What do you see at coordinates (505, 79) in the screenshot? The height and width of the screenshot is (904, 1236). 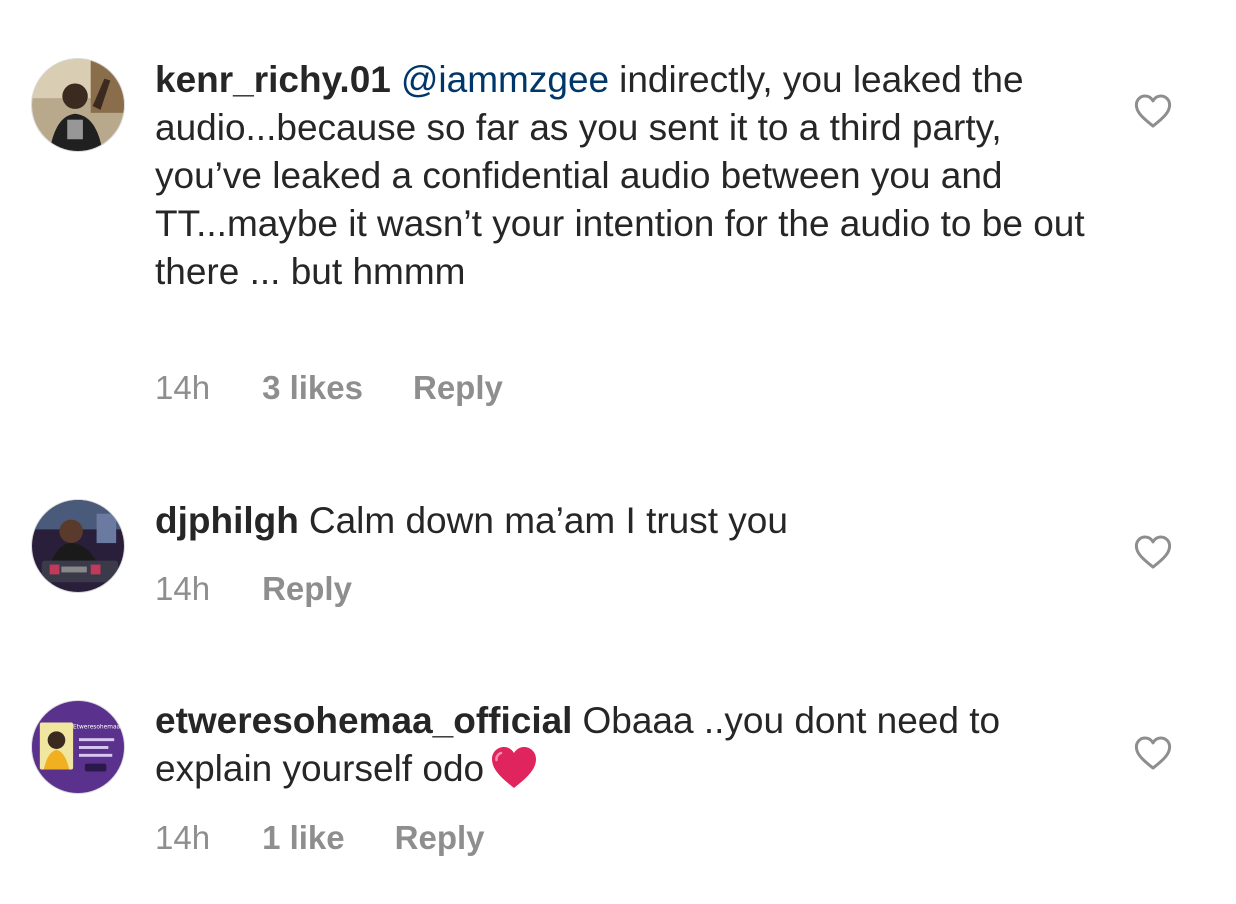 I see `comment-mention: @iammzgee` at bounding box center [505, 79].